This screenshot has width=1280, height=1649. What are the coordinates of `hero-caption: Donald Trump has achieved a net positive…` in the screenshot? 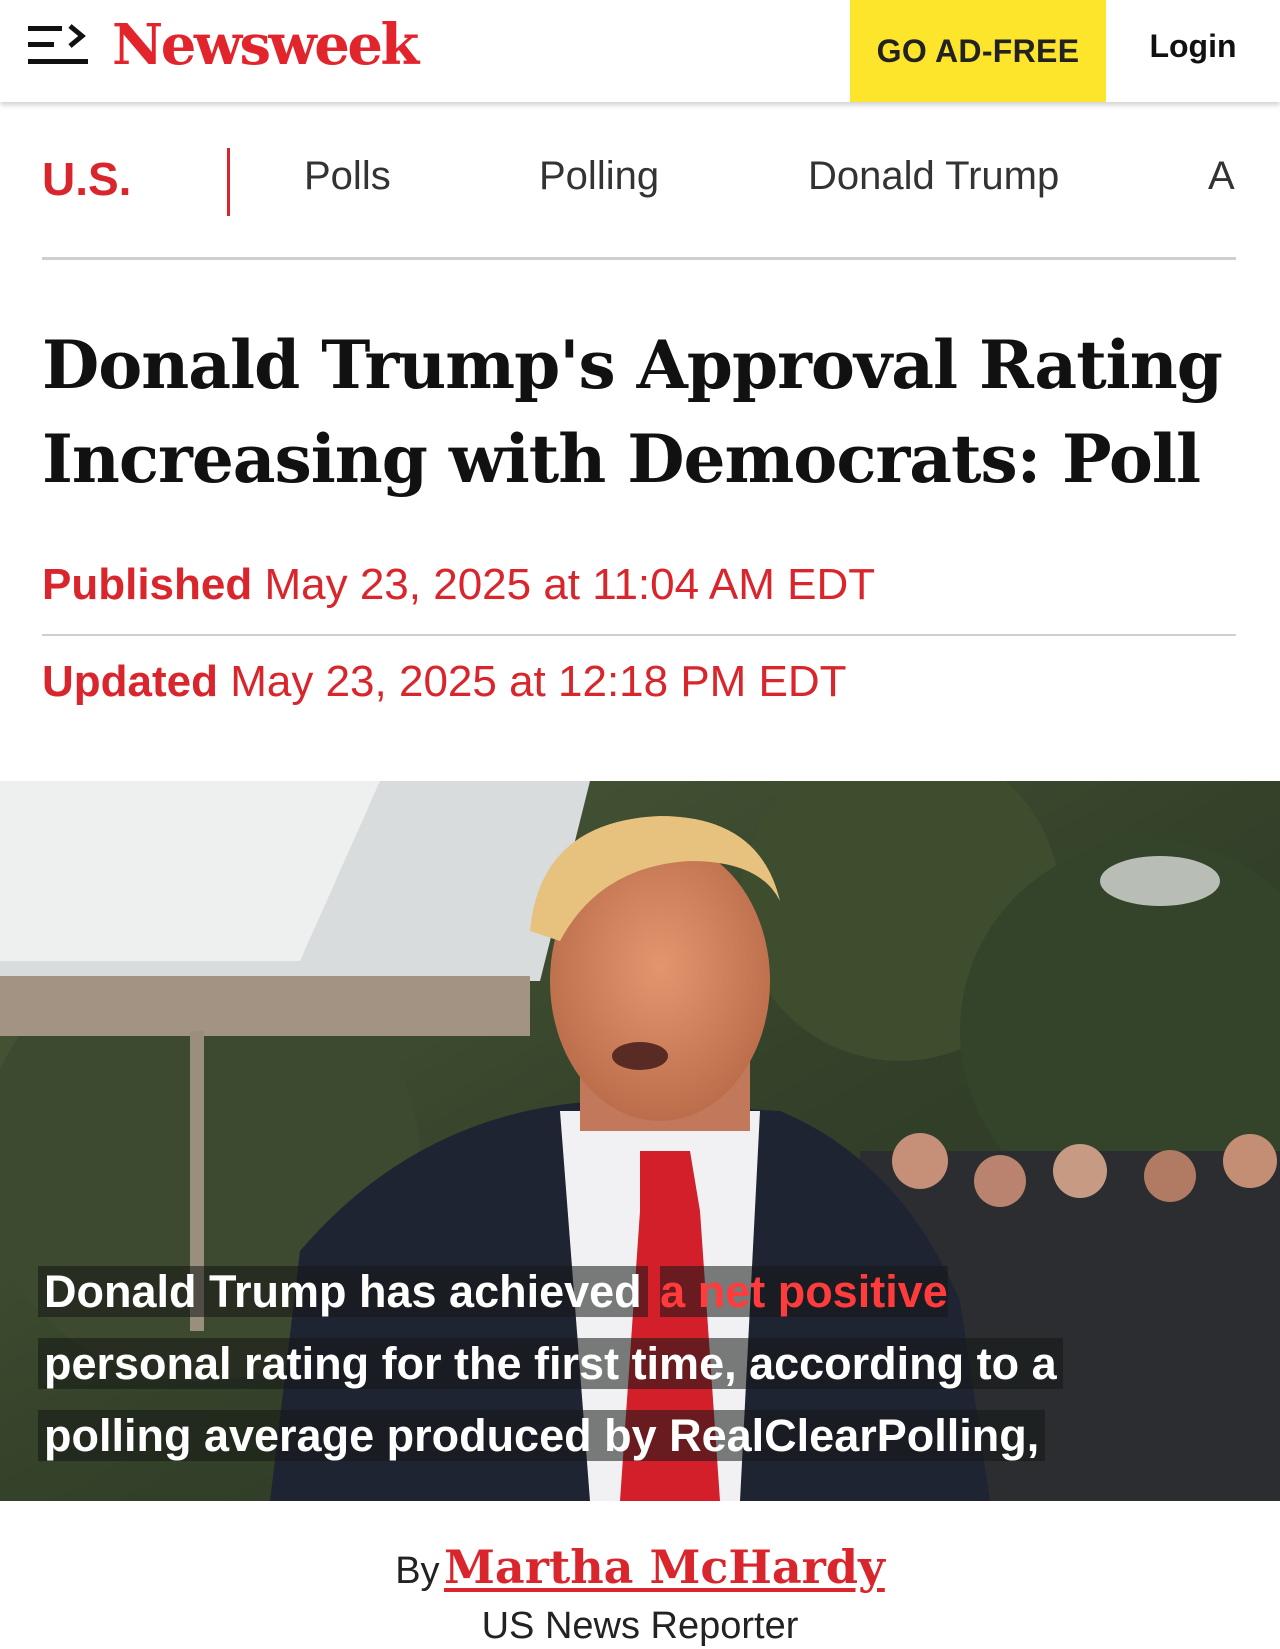 It's located at (648, 1364).